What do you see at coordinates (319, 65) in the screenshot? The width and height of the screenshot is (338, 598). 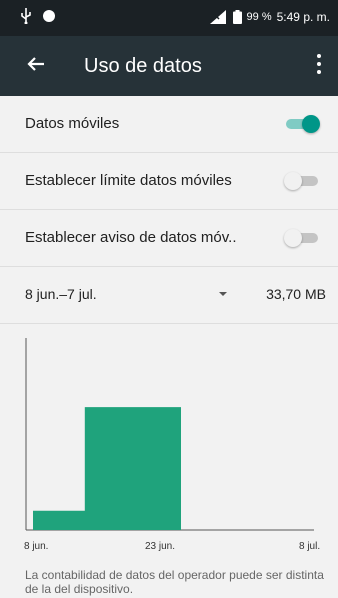 I see `more-options-icon` at bounding box center [319, 65].